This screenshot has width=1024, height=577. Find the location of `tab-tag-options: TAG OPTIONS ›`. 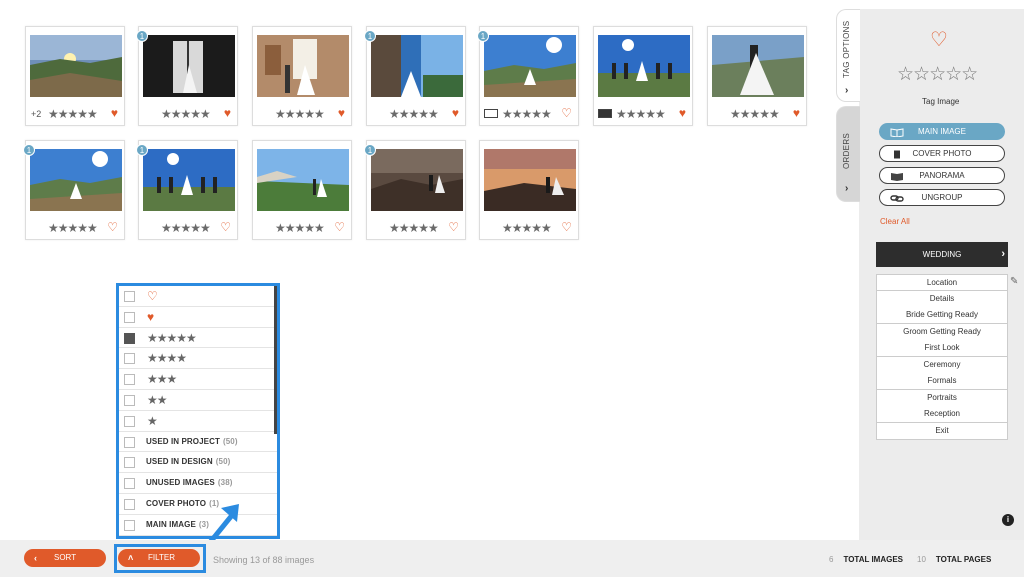

tab-tag-options: TAG OPTIONS › is located at coordinates (848, 55).